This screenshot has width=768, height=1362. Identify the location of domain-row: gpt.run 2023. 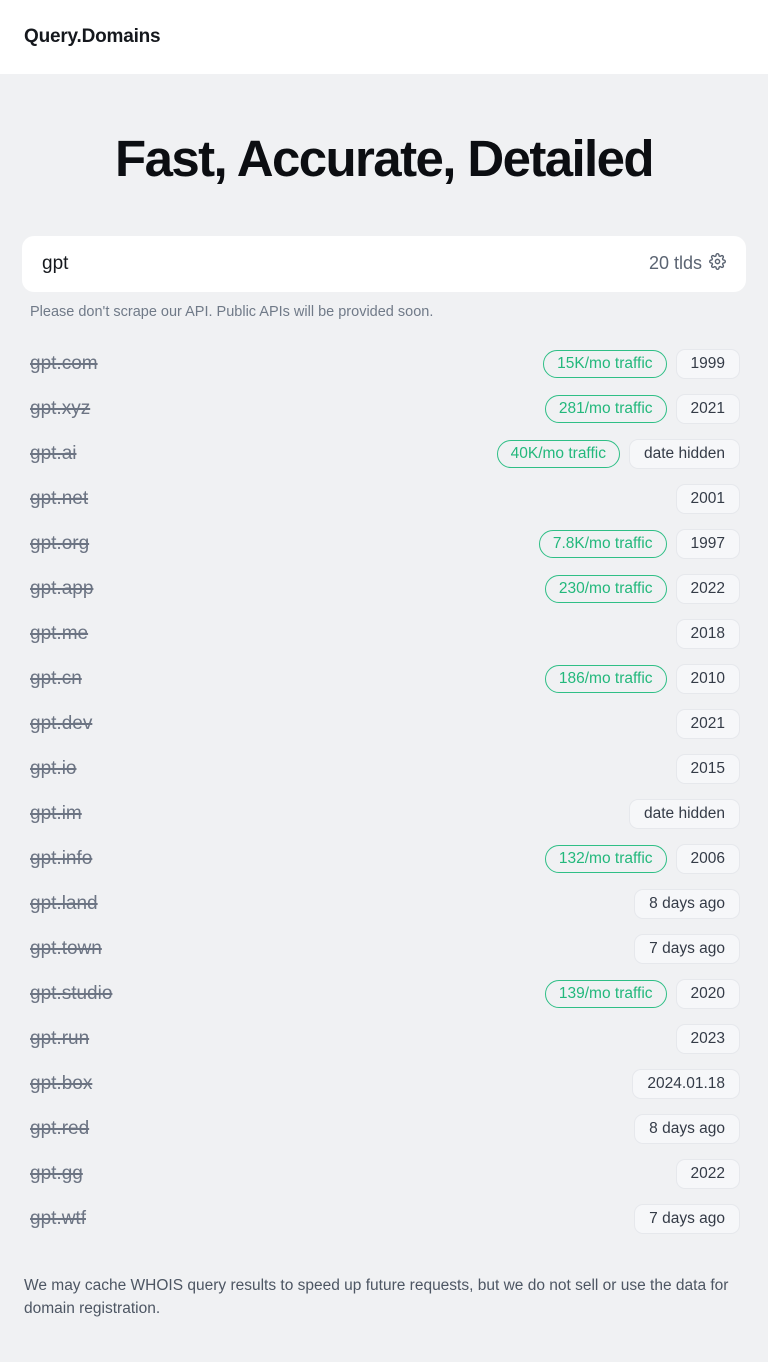
(384, 1039).